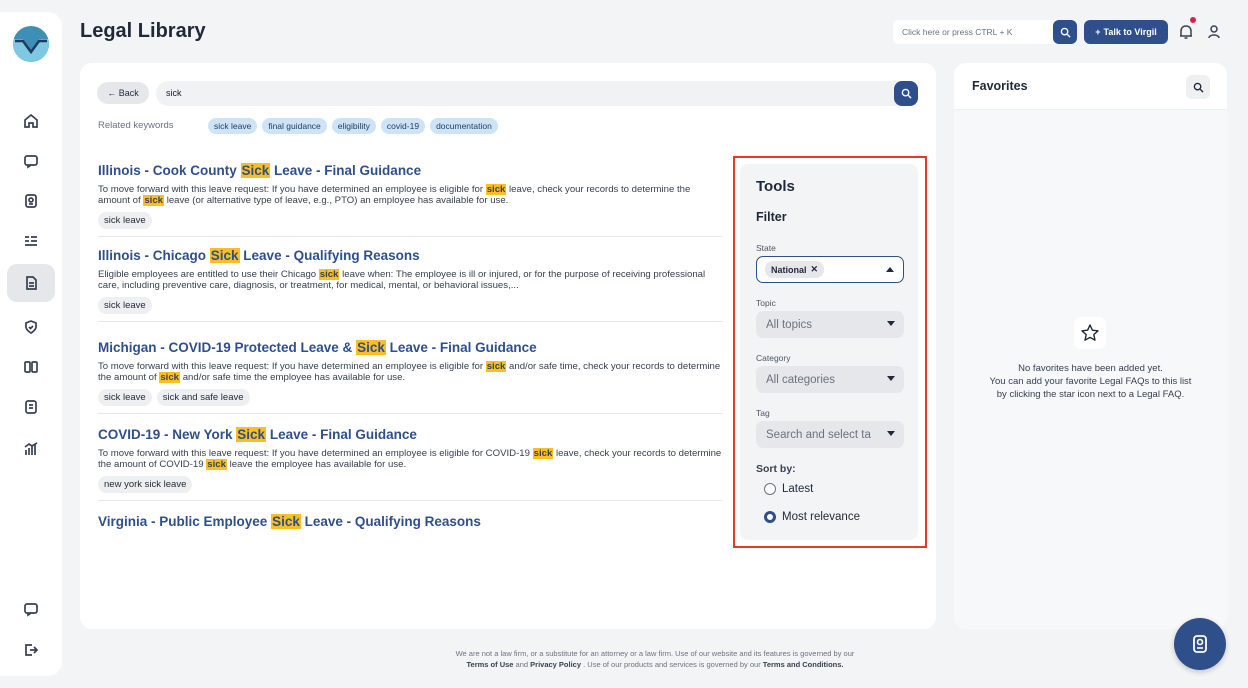 The height and width of the screenshot is (688, 1248). What do you see at coordinates (233, 126) in the screenshot?
I see `keyword-chip: sick leave` at bounding box center [233, 126].